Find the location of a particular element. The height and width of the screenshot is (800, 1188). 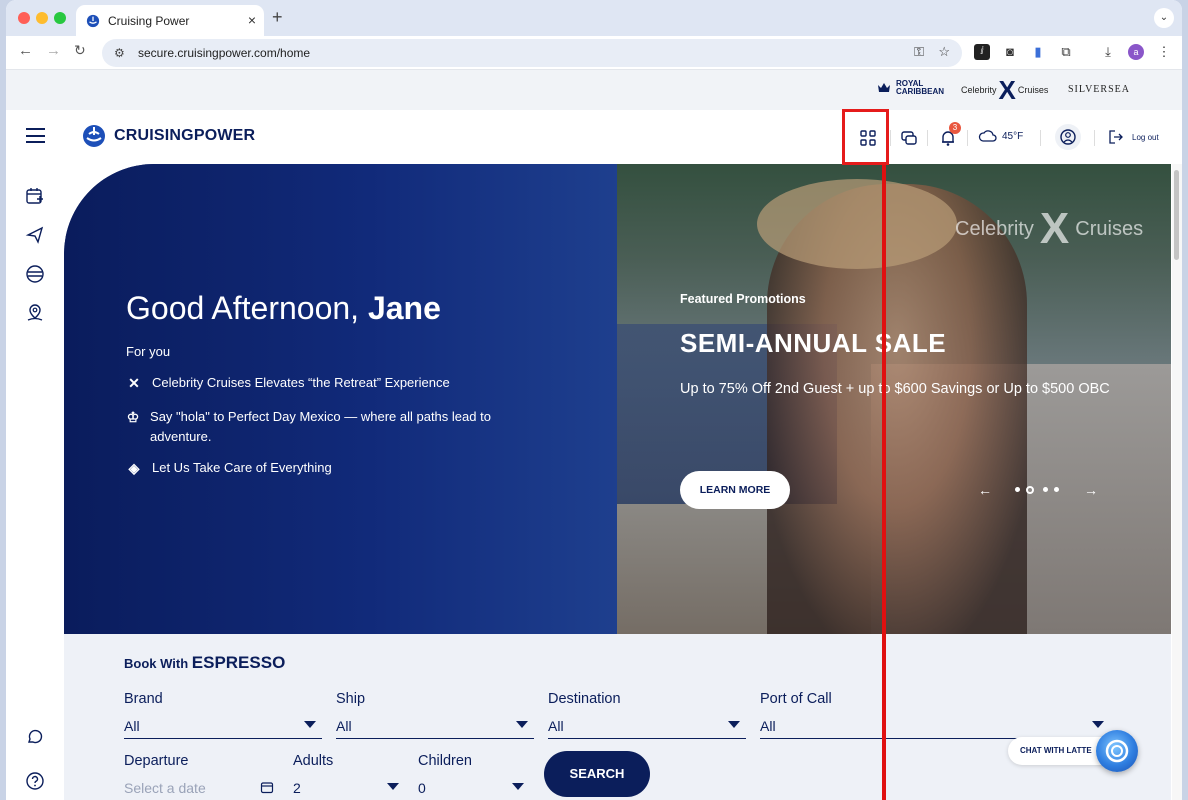

sun-hat is located at coordinates (857, 224).